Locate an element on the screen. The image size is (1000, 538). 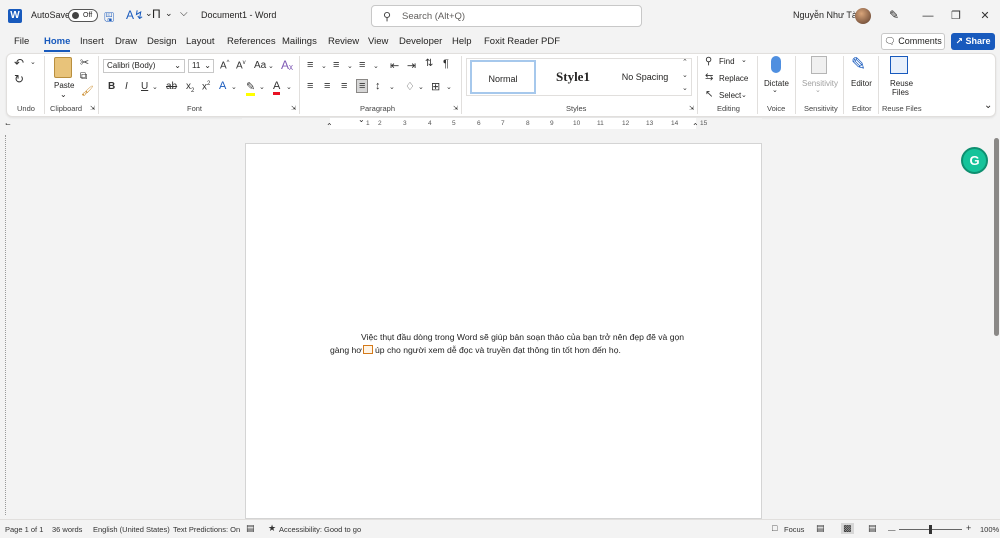
copy-icon: ⧉ is located at coordinates (83, 76).